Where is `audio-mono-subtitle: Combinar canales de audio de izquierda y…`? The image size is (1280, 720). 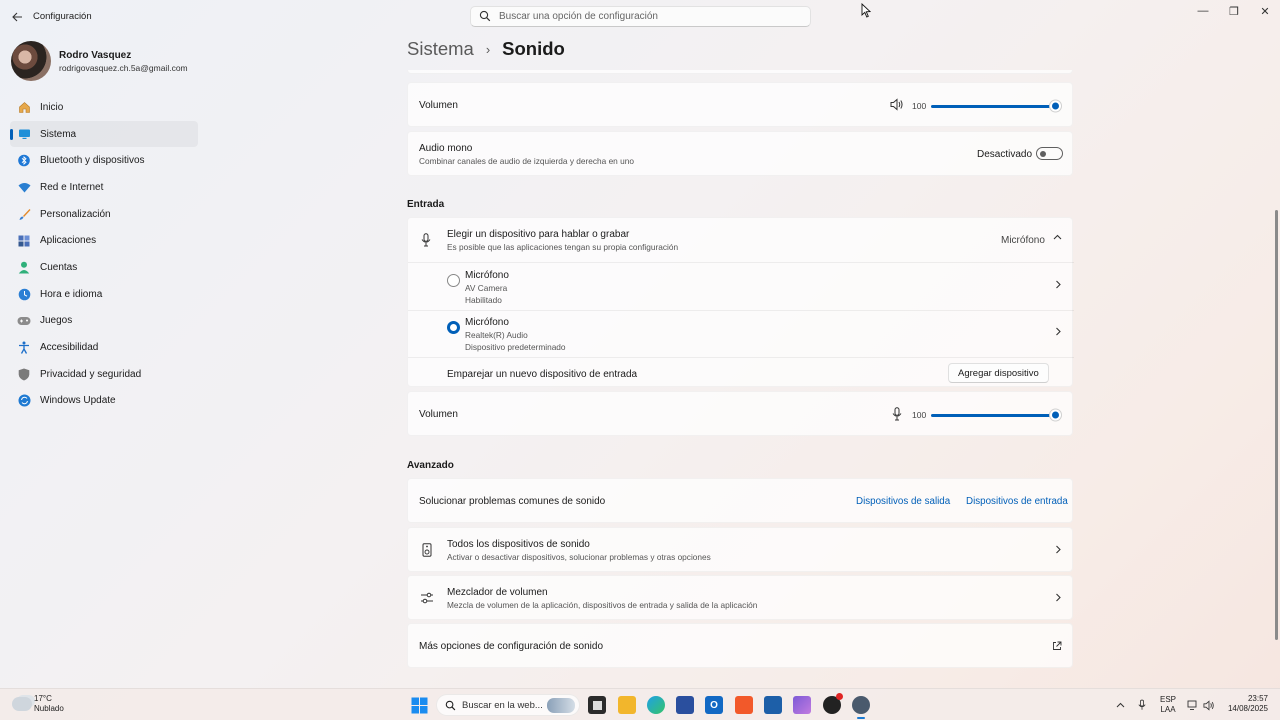 audio-mono-subtitle: Combinar canales de audio de izquierda y… is located at coordinates (526, 161).